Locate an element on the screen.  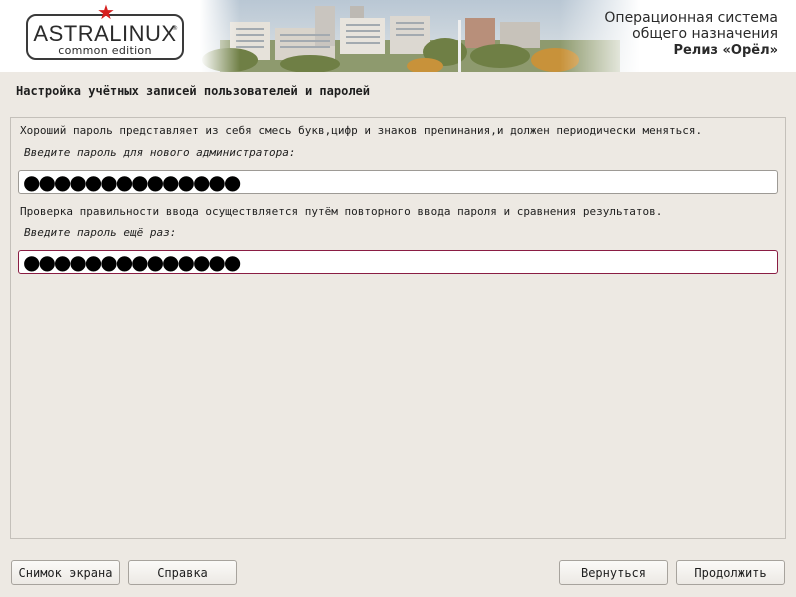
logo-edition: common edition is located at coordinates (105, 50).